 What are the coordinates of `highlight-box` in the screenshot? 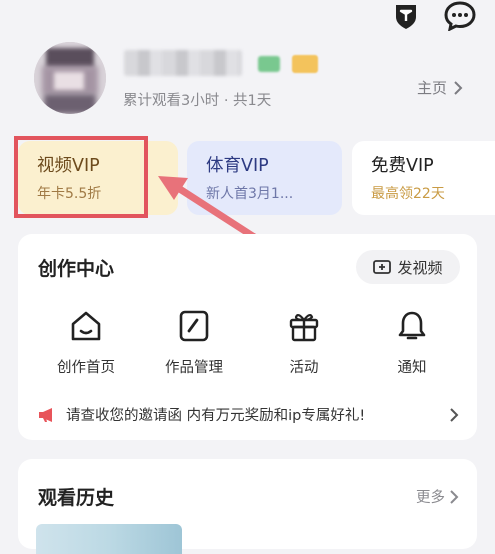 It's located at (81, 177).